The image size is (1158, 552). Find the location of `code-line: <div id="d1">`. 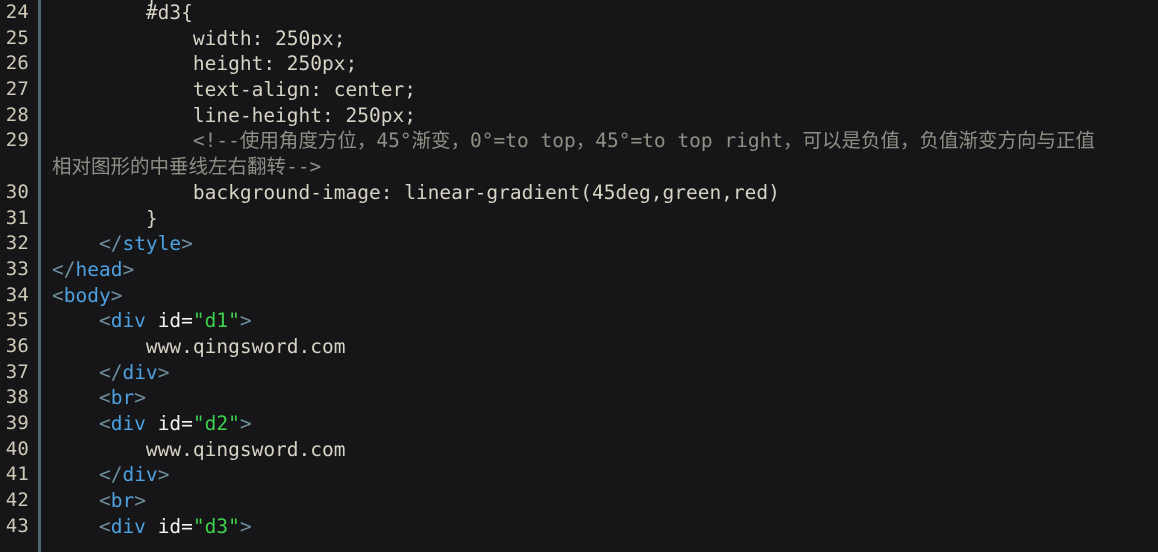

code-line: <div id="d1"> is located at coordinates (605, 321).